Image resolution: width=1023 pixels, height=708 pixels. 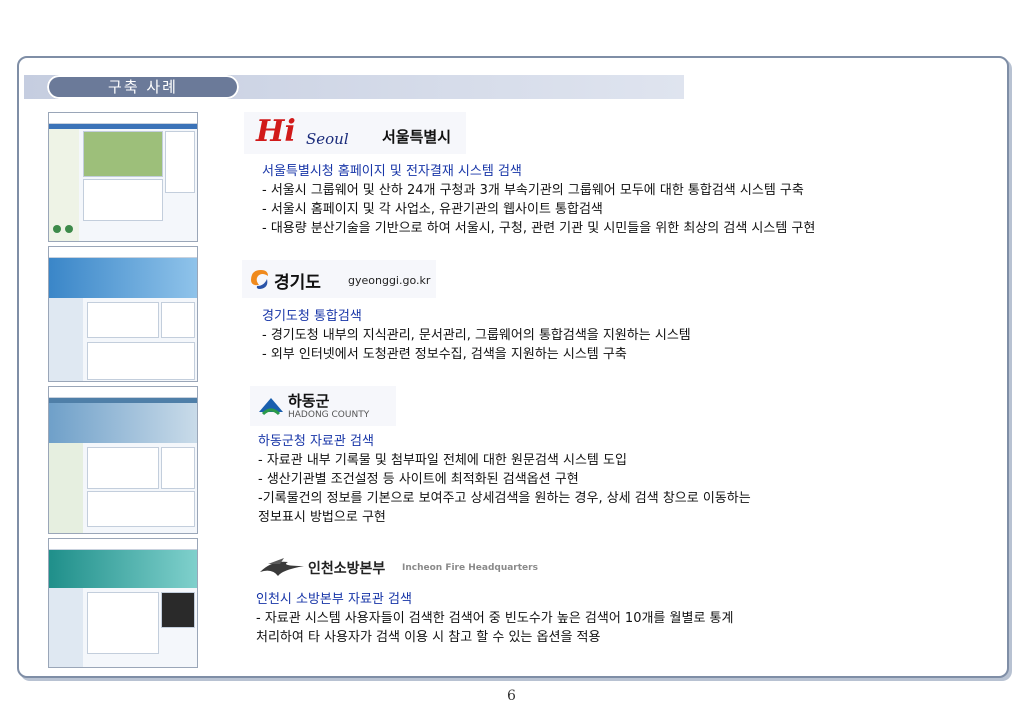 What do you see at coordinates (123, 177) in the screenshot?
I see `screenshot-thumbnail-seoul` at bounding box center [123, 177].